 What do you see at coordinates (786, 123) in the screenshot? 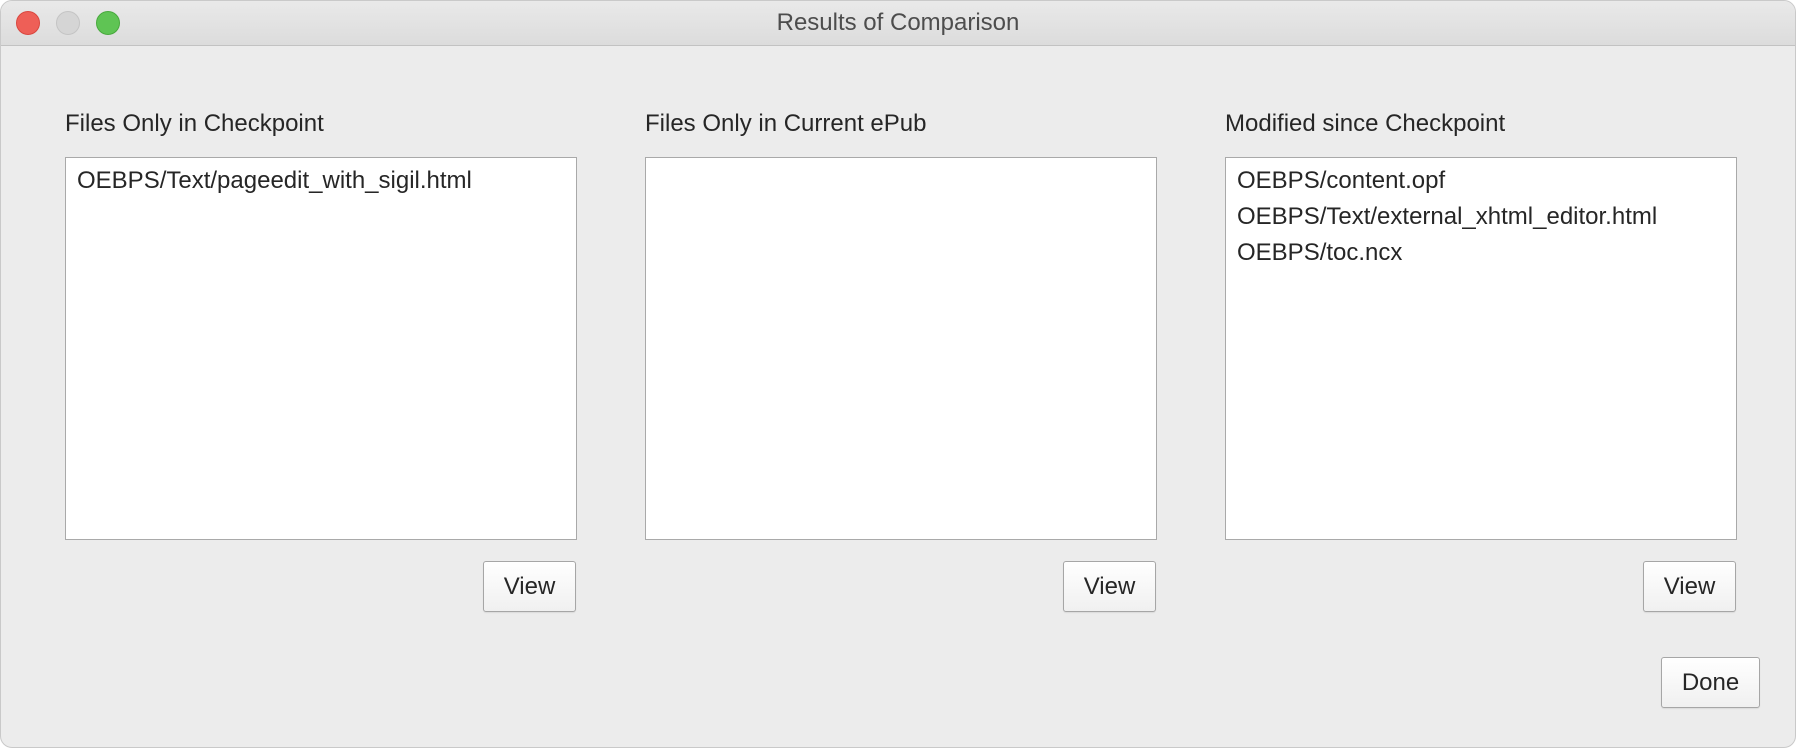
I see `panel-label-current-epub: Files Only in Current ePub` at bounding box center [786, 123].